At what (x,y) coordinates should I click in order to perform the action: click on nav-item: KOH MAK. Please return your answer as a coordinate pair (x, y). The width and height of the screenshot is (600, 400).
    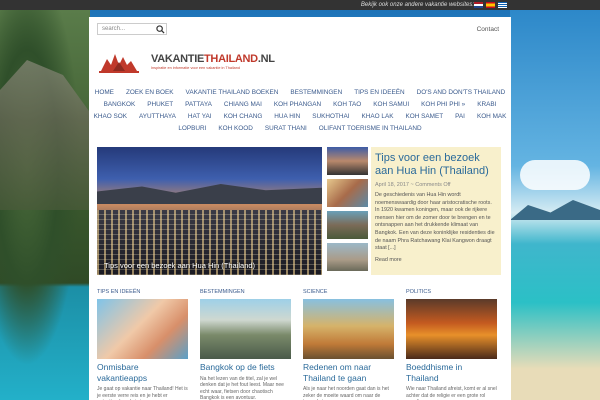
    Looking at the image, I should click on (491, 117).